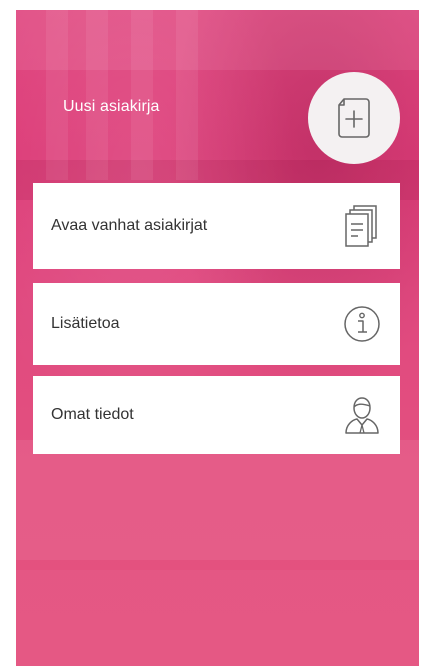  Describe the element at coordinates (129, 225) in the screenshot. I see `open-old-documents-label: Avaa vanhat asiakirjat` at that location.